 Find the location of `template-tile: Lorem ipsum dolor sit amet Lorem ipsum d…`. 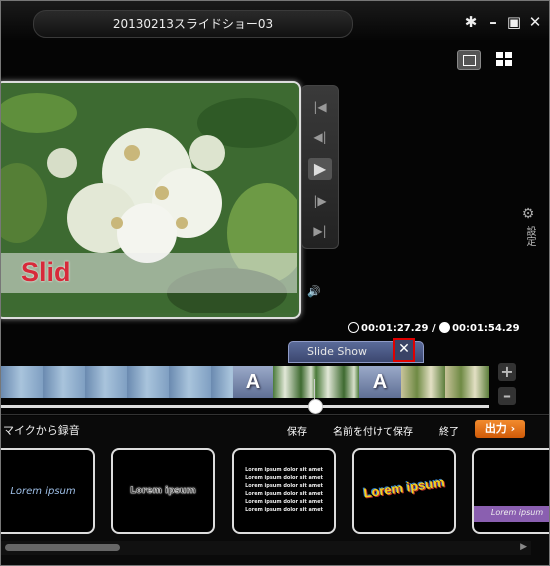

template-tile: Lorem ipsum dolor sit amet Lorem ipsum d… is located at coordinates (284, 491).